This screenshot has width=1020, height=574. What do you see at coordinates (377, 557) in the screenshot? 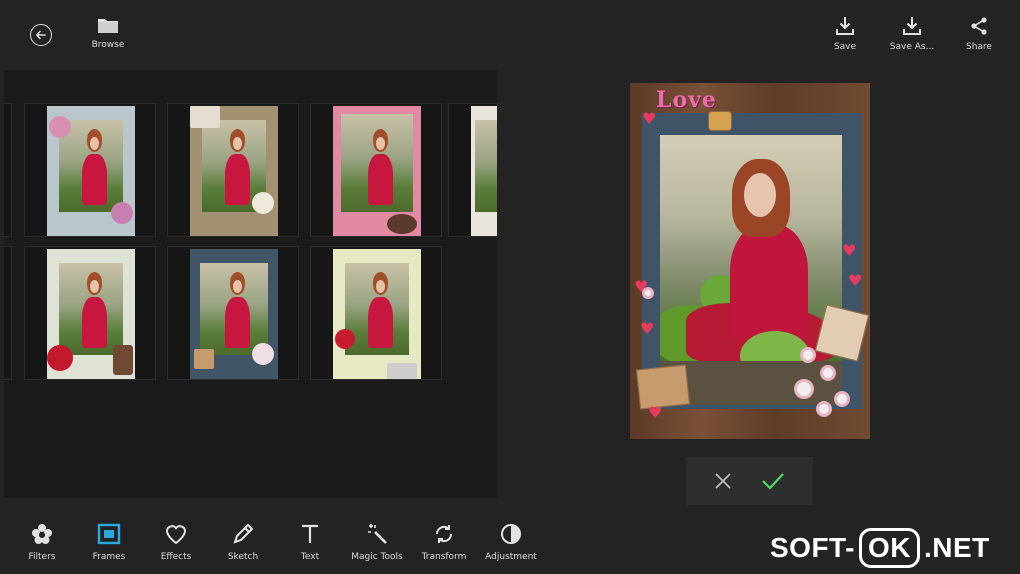
I see `tool-label: Magic Tools` at bounding box center [377, 557].